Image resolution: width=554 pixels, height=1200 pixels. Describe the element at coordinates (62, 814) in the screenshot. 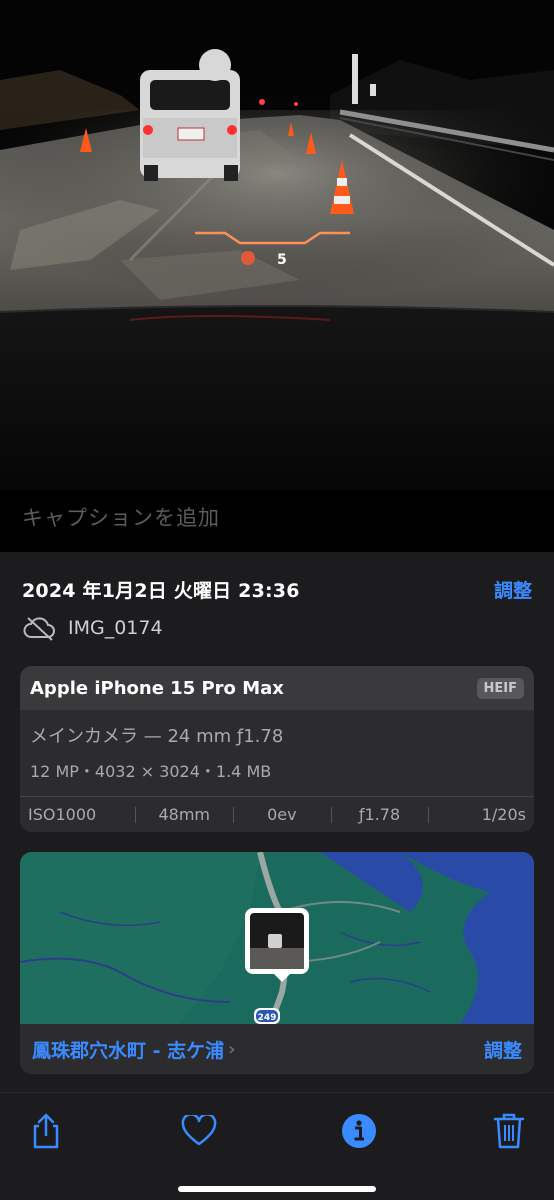

I see `exif-iso: ISO1000` at that location.